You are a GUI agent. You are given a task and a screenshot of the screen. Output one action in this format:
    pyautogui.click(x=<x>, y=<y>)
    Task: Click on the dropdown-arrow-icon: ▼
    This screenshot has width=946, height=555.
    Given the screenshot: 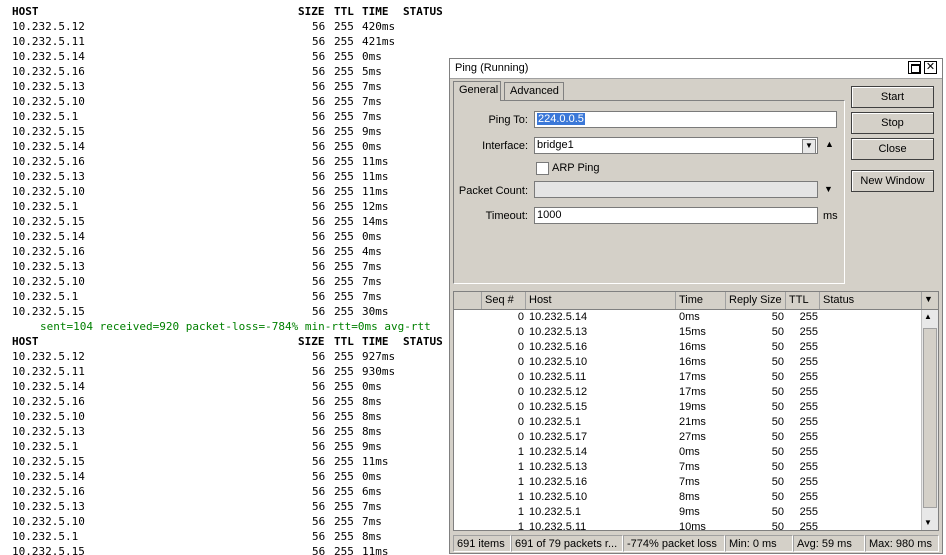 What is the action you would take?
    pyautogui.click(x=809, y=146)
    